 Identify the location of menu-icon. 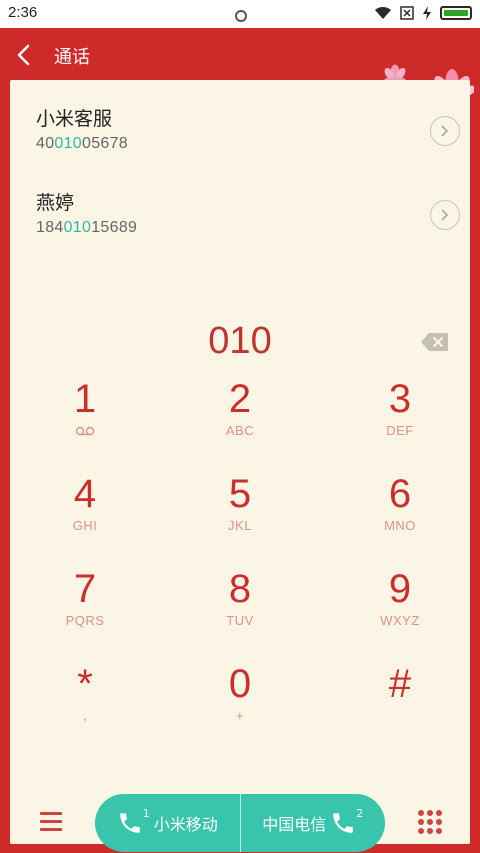
(51, 813).